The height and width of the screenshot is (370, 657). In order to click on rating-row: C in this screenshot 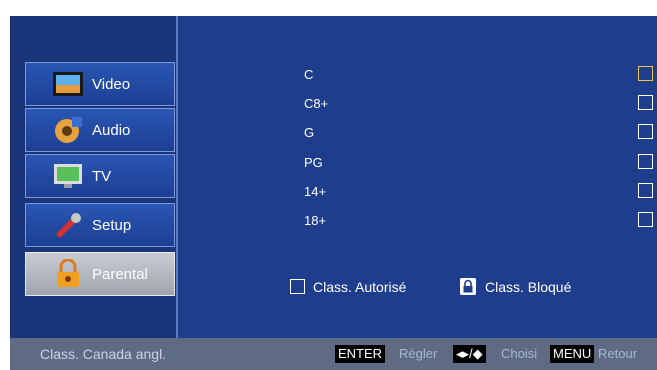, I will do `click(480, 75)`.